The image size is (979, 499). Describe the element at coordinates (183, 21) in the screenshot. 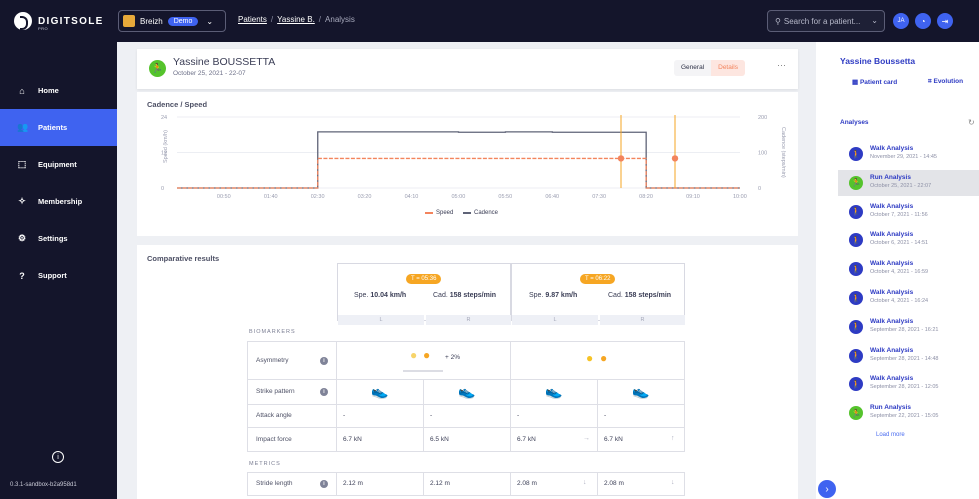

I see `demo-badge: Demo` at that location.